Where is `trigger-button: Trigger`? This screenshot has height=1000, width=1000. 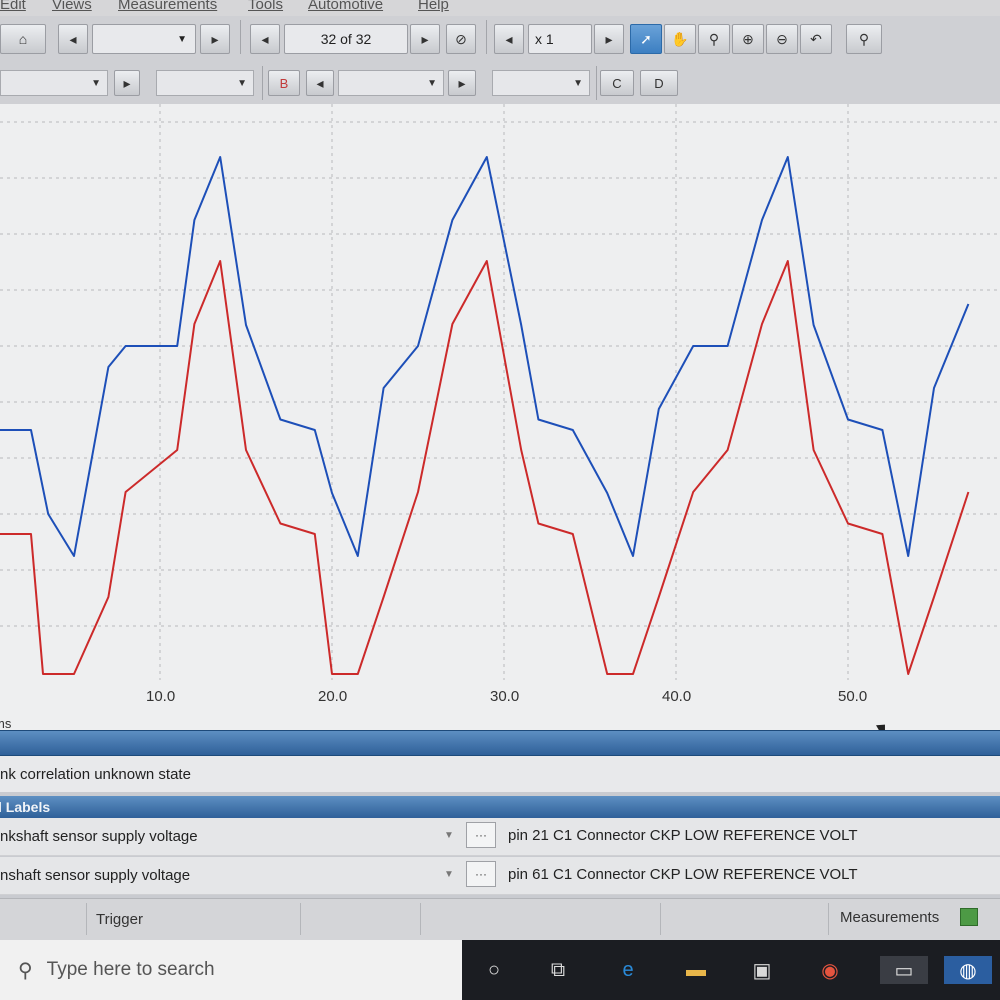 trigger-button: Trigger is located at coordinates (119, 919).